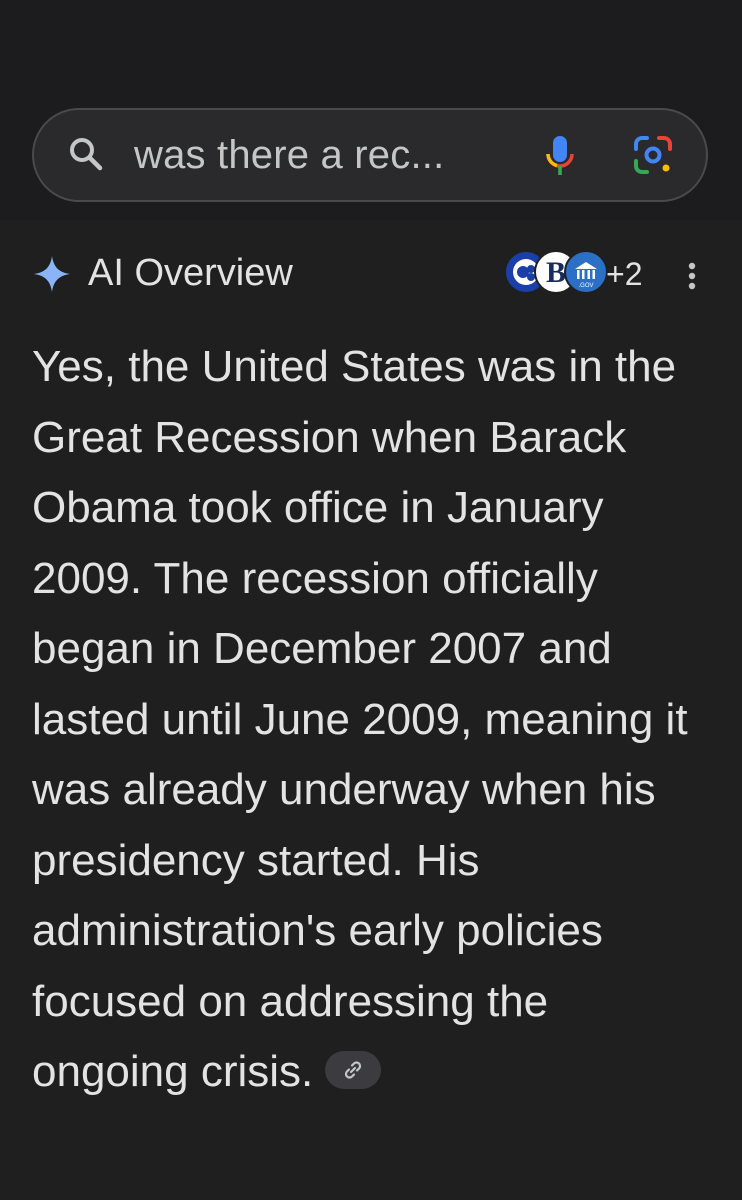 Image resolution: width=742 pixels, height=1200 pixels. Describe the element at coordinates (190, 273) in the screenshot. I see `ai-overview-title: AI Overview` at that location.